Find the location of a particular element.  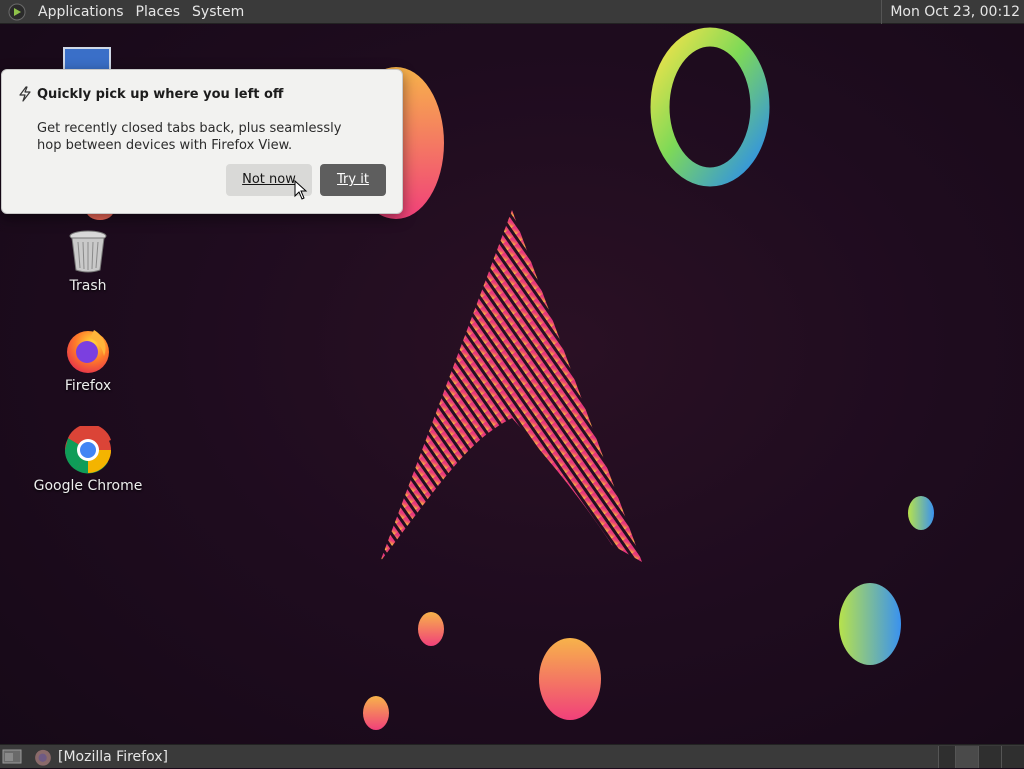

desktop-icon-firefox: Firefox is located at coordinates (88, 360).